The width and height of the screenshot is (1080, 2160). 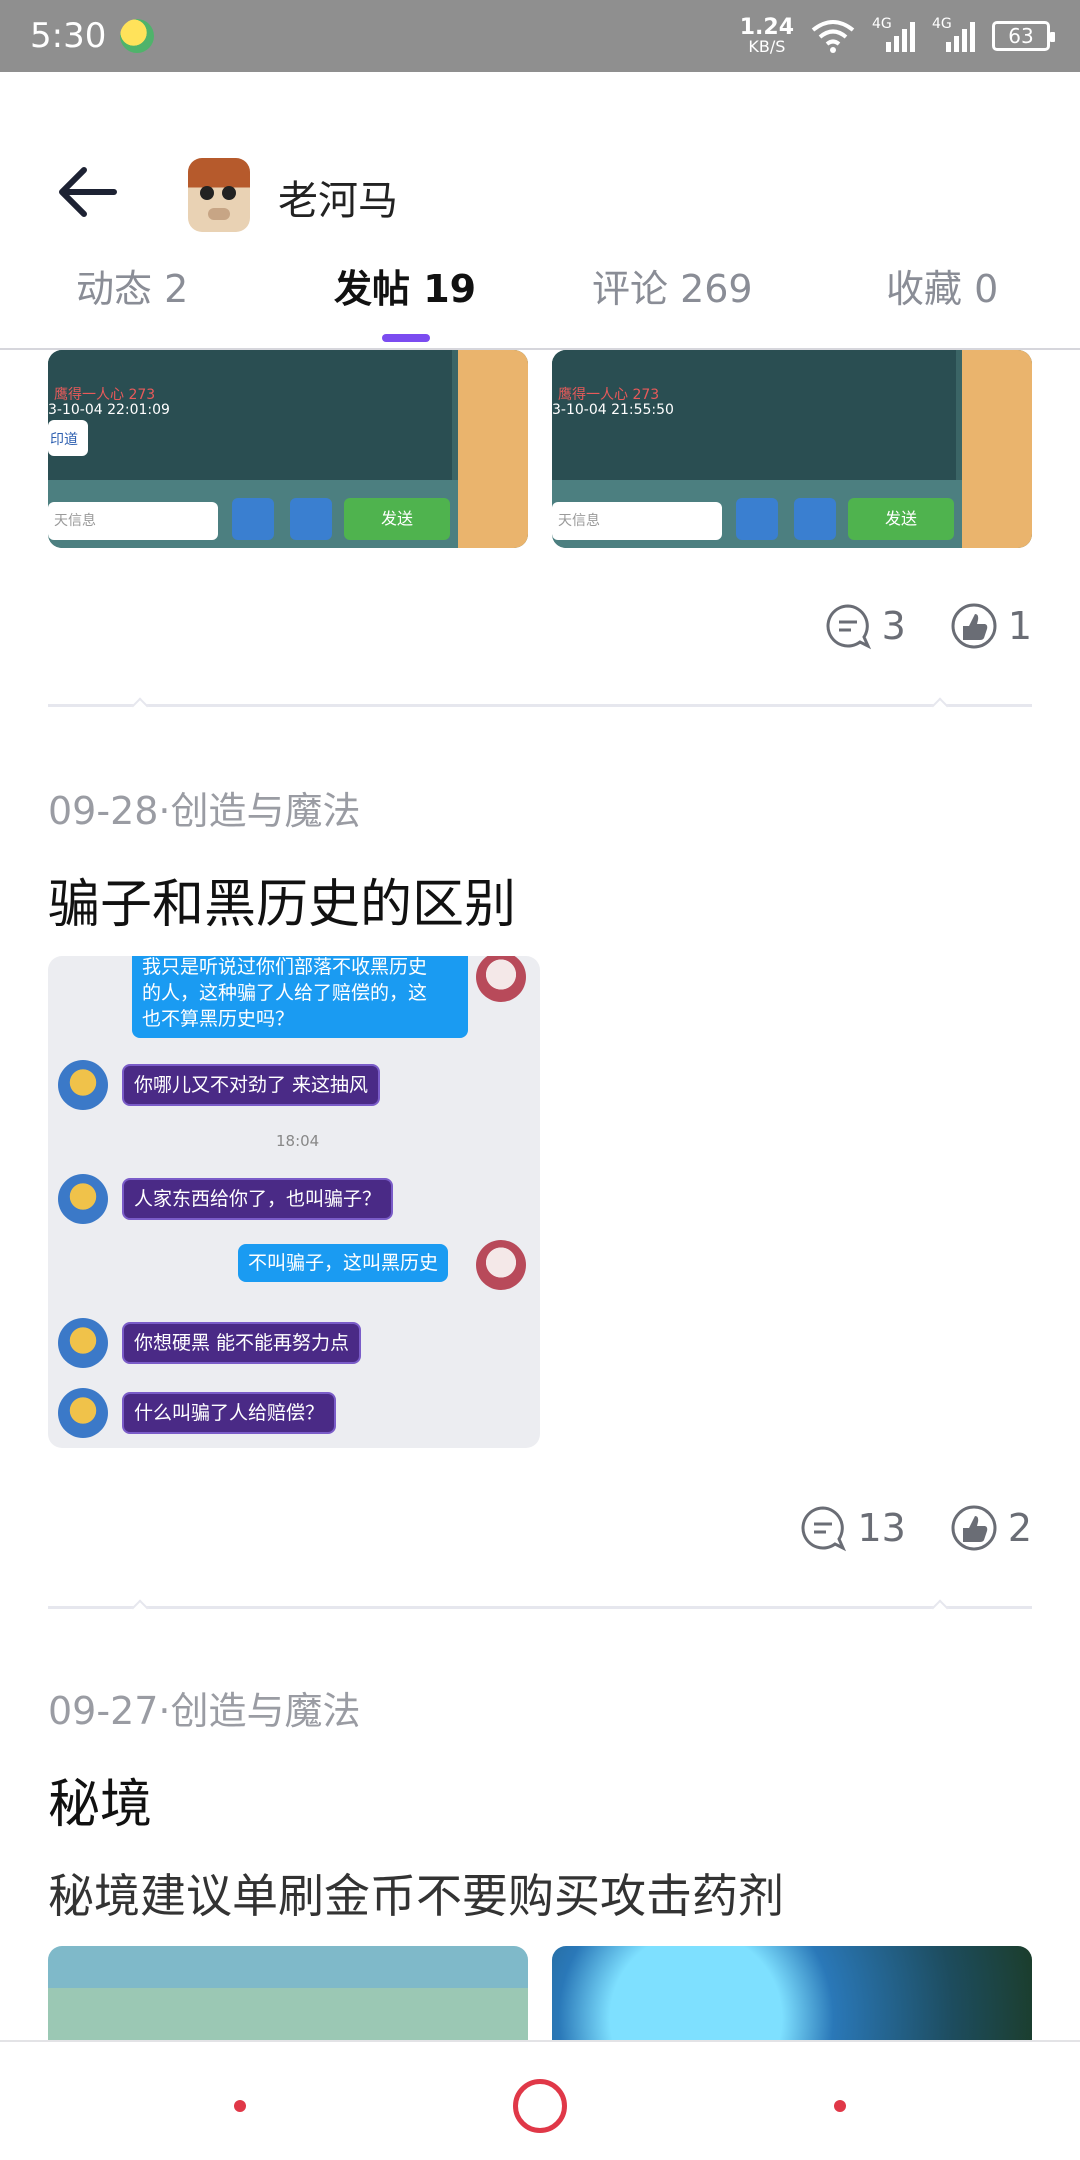 I want to click on profile-tabs: 动态 2 发帖 19 评论 269 收藏 0, so click(x=540, y=298).